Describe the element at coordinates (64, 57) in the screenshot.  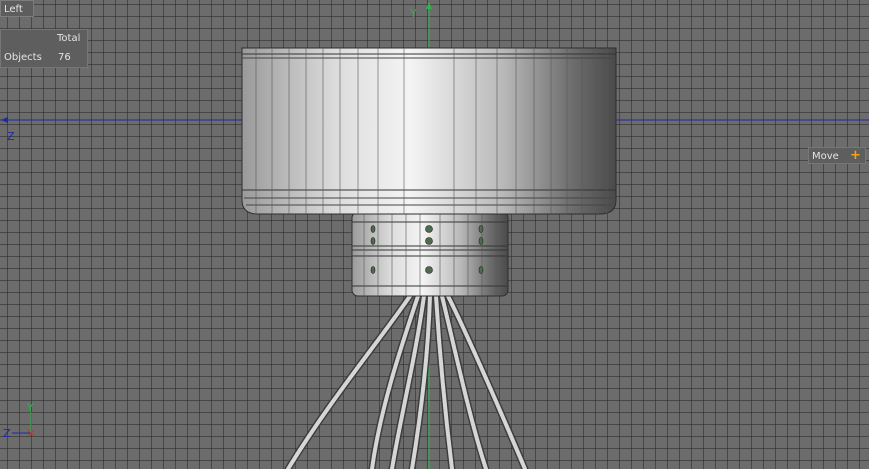
I see `stats-row-value: 76` at that location.